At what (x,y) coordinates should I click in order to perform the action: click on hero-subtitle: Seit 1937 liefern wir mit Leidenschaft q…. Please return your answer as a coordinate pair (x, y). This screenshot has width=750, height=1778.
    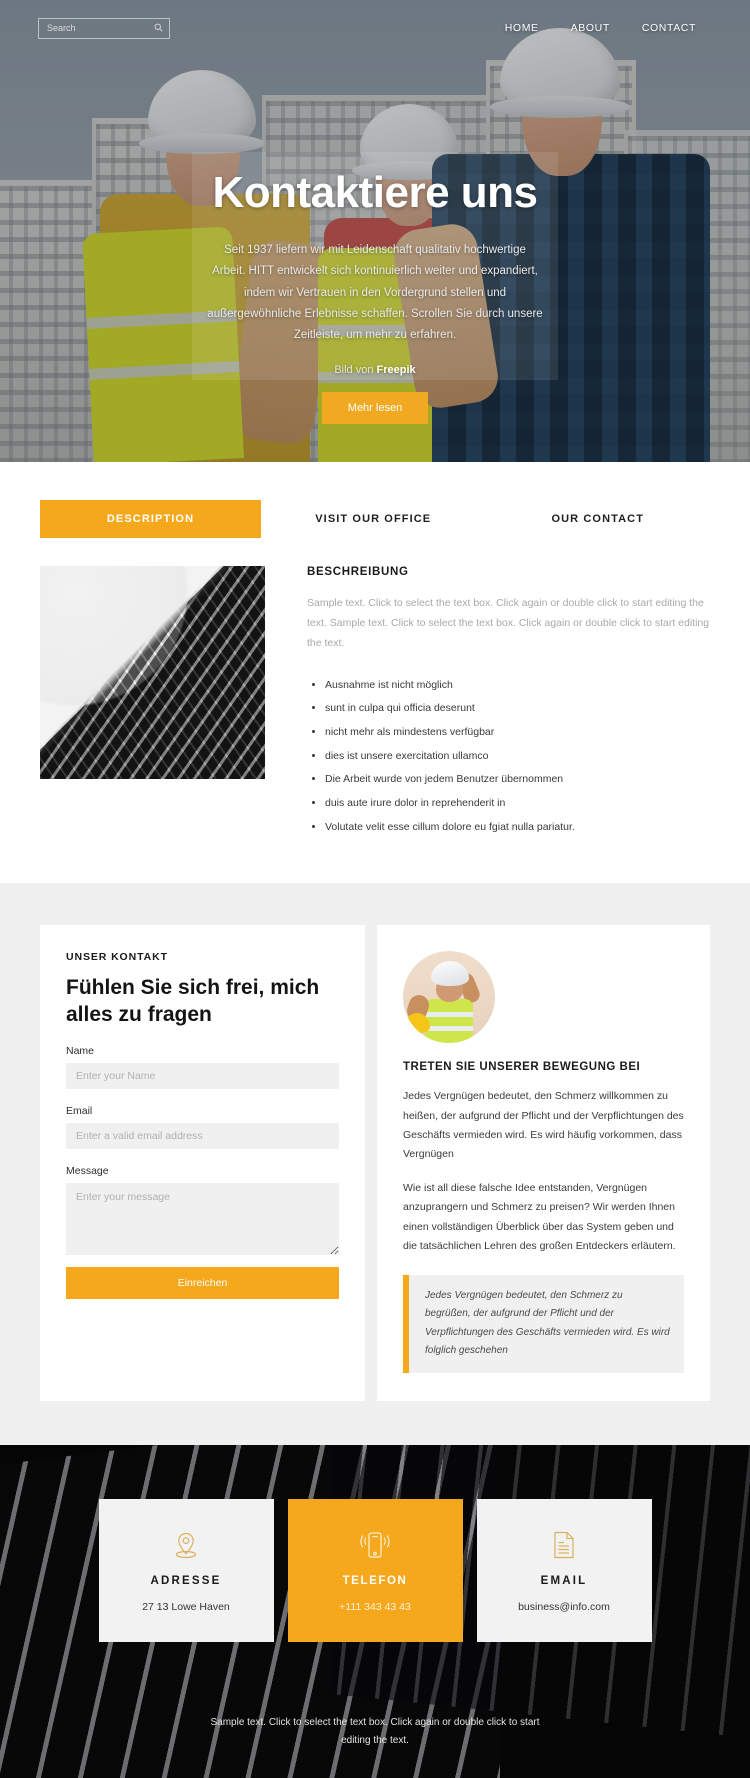
    Looking at the image, I should click on (375, 293).